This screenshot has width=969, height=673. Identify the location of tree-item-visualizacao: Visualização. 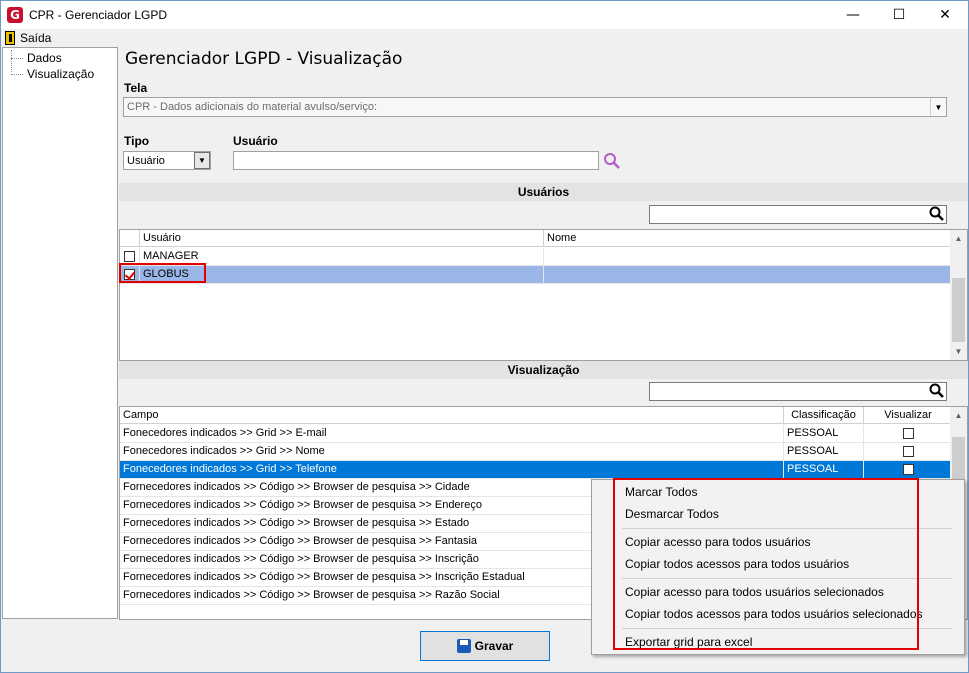
(60, 74).